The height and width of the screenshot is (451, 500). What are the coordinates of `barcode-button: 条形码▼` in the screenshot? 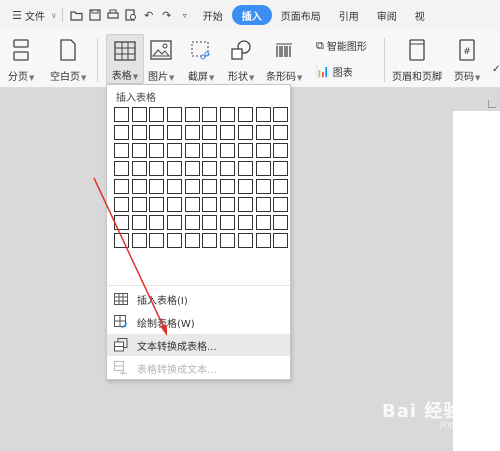 It's located at (284, 60).